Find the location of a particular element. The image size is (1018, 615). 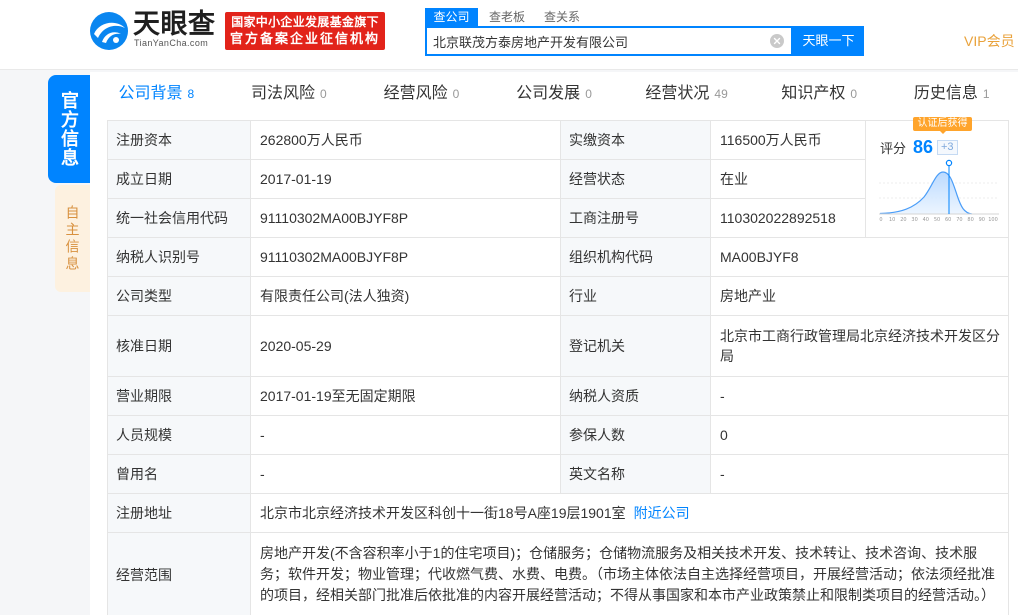

tab-label: 公司背景 is located at coordinates (150, 93).